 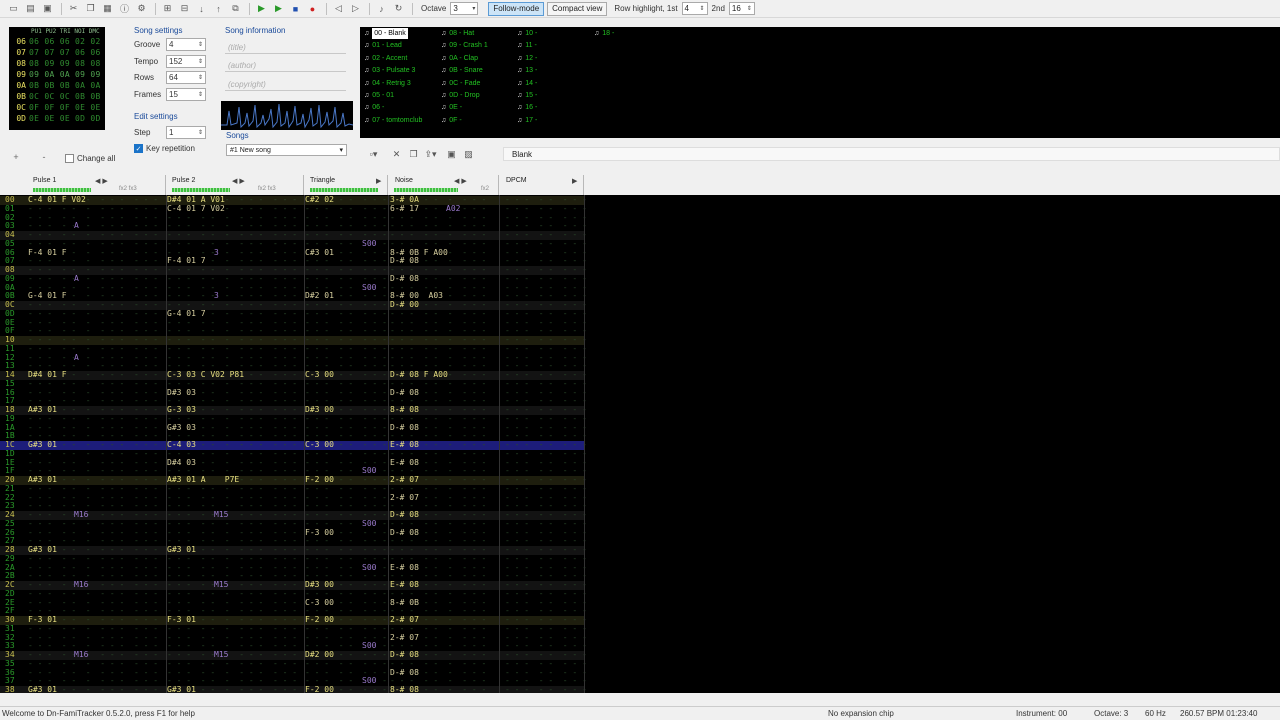 What do you see at coordinates (346, 185) in the screenshot?
I see `channel-triangle: Triangle ▶` at bounding box center [346, 185].